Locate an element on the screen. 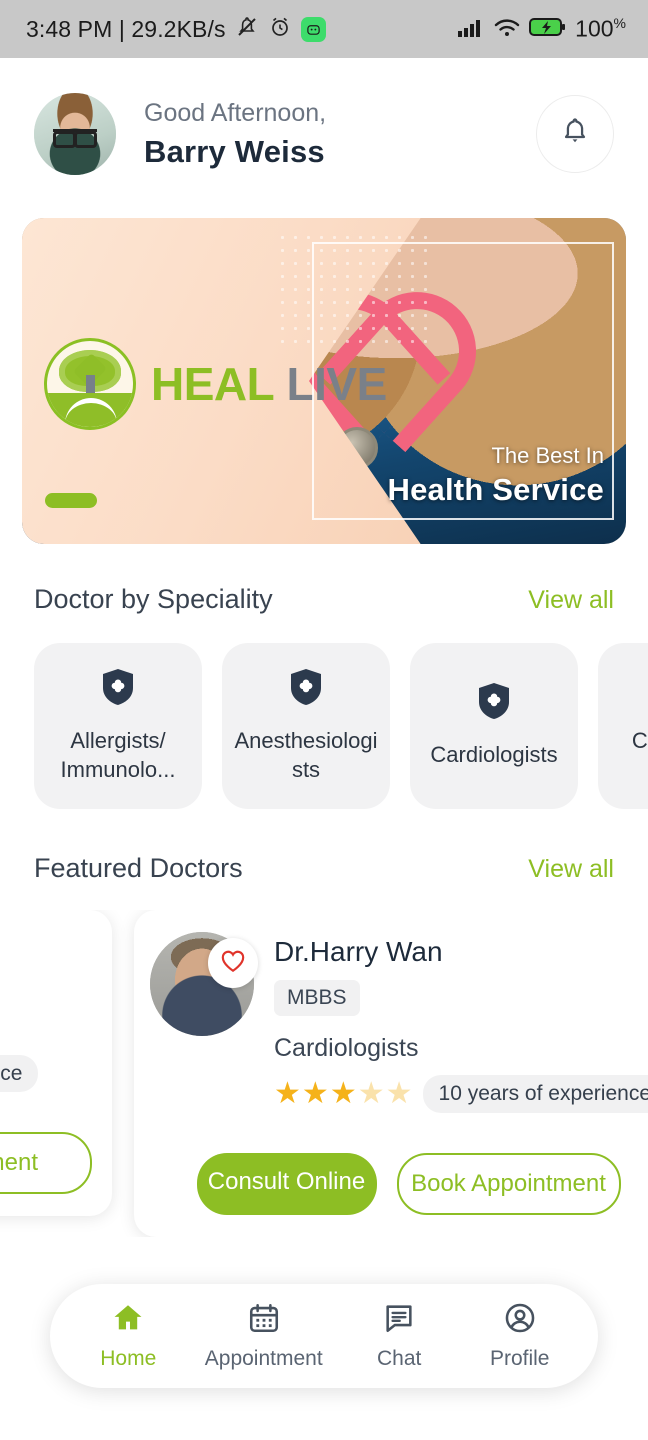 The image size is (648, 1440). speciality-view-all-link: View all is located at coordinates (571, 600).